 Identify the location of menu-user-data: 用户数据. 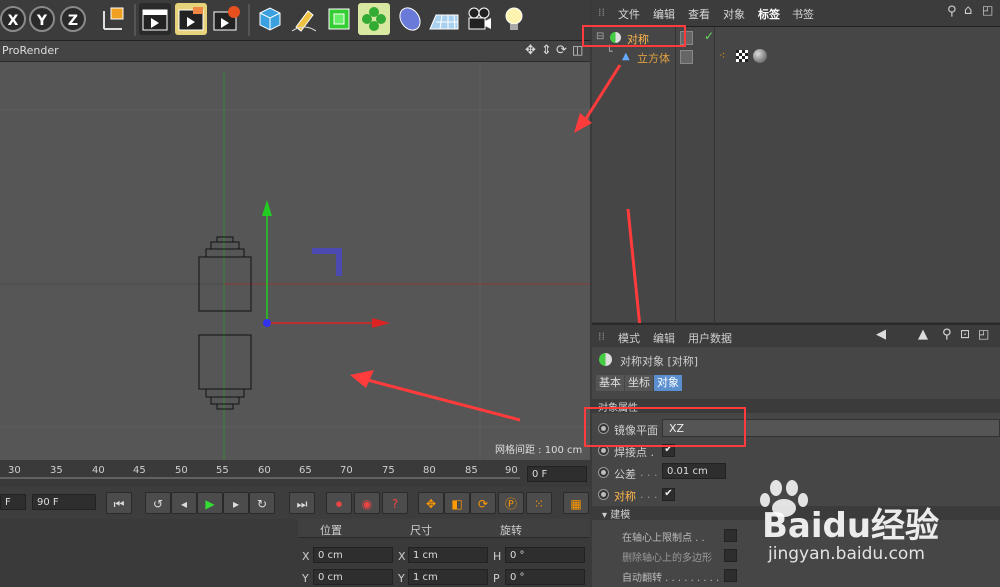
(710, 338).